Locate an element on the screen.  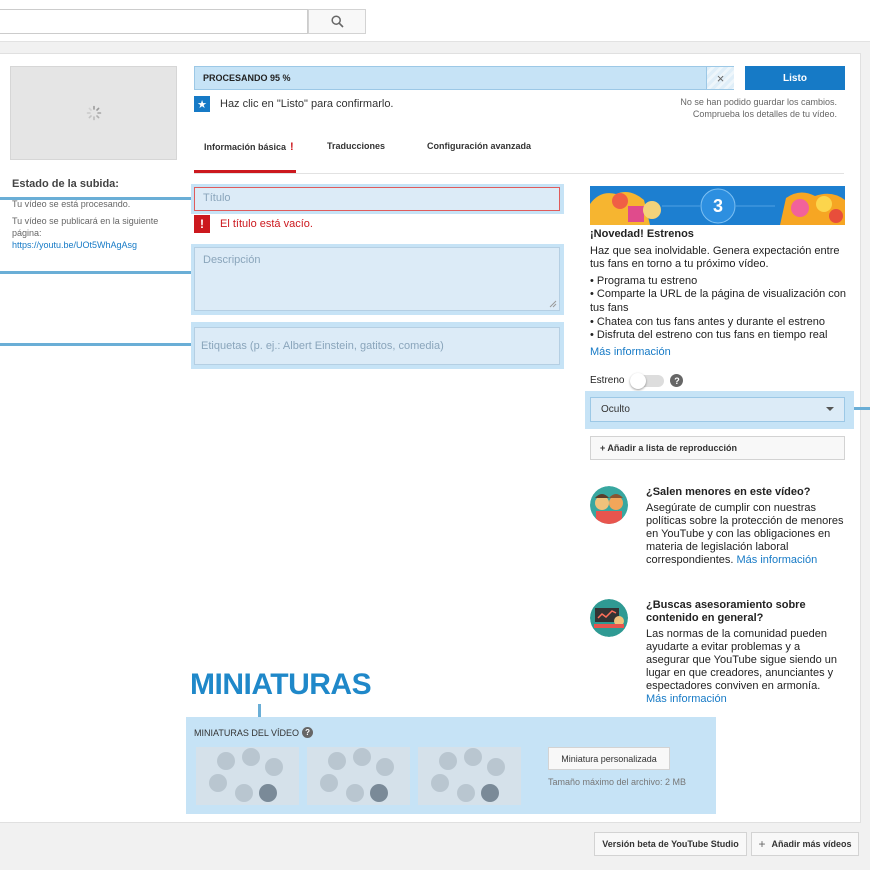
title-input: Título is located at coordinates (377, 199).